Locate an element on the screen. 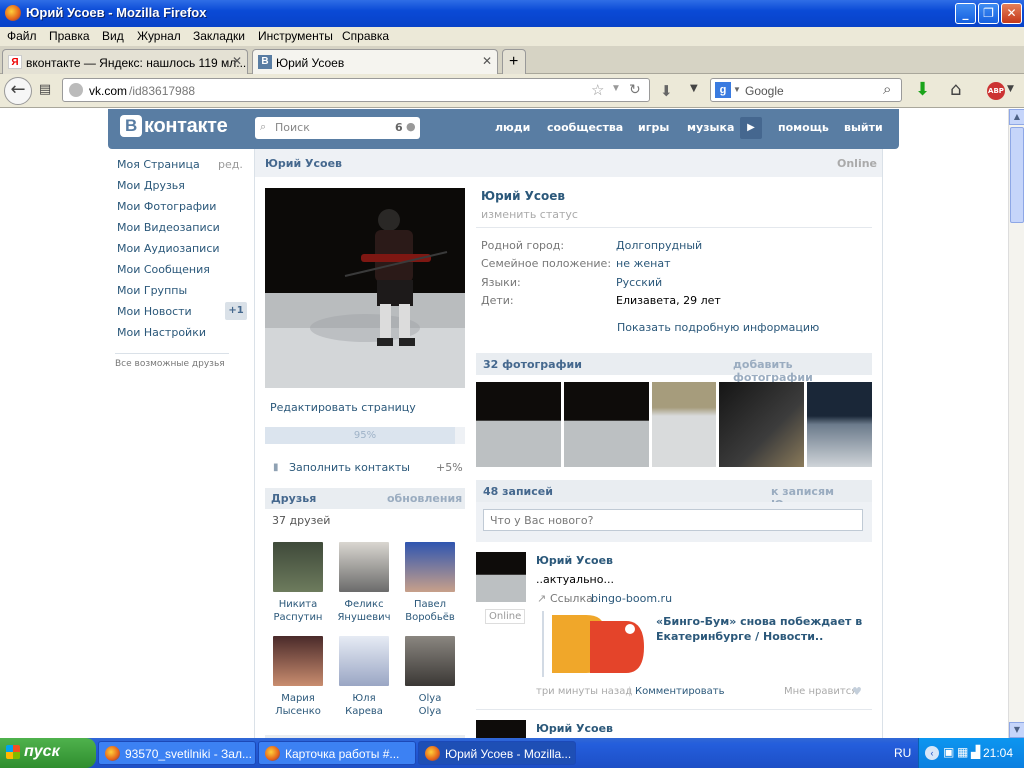 Image resolution: width=1024 pixels, height=768 pixels. start-button: пуск is located at coordinates (48, 753).